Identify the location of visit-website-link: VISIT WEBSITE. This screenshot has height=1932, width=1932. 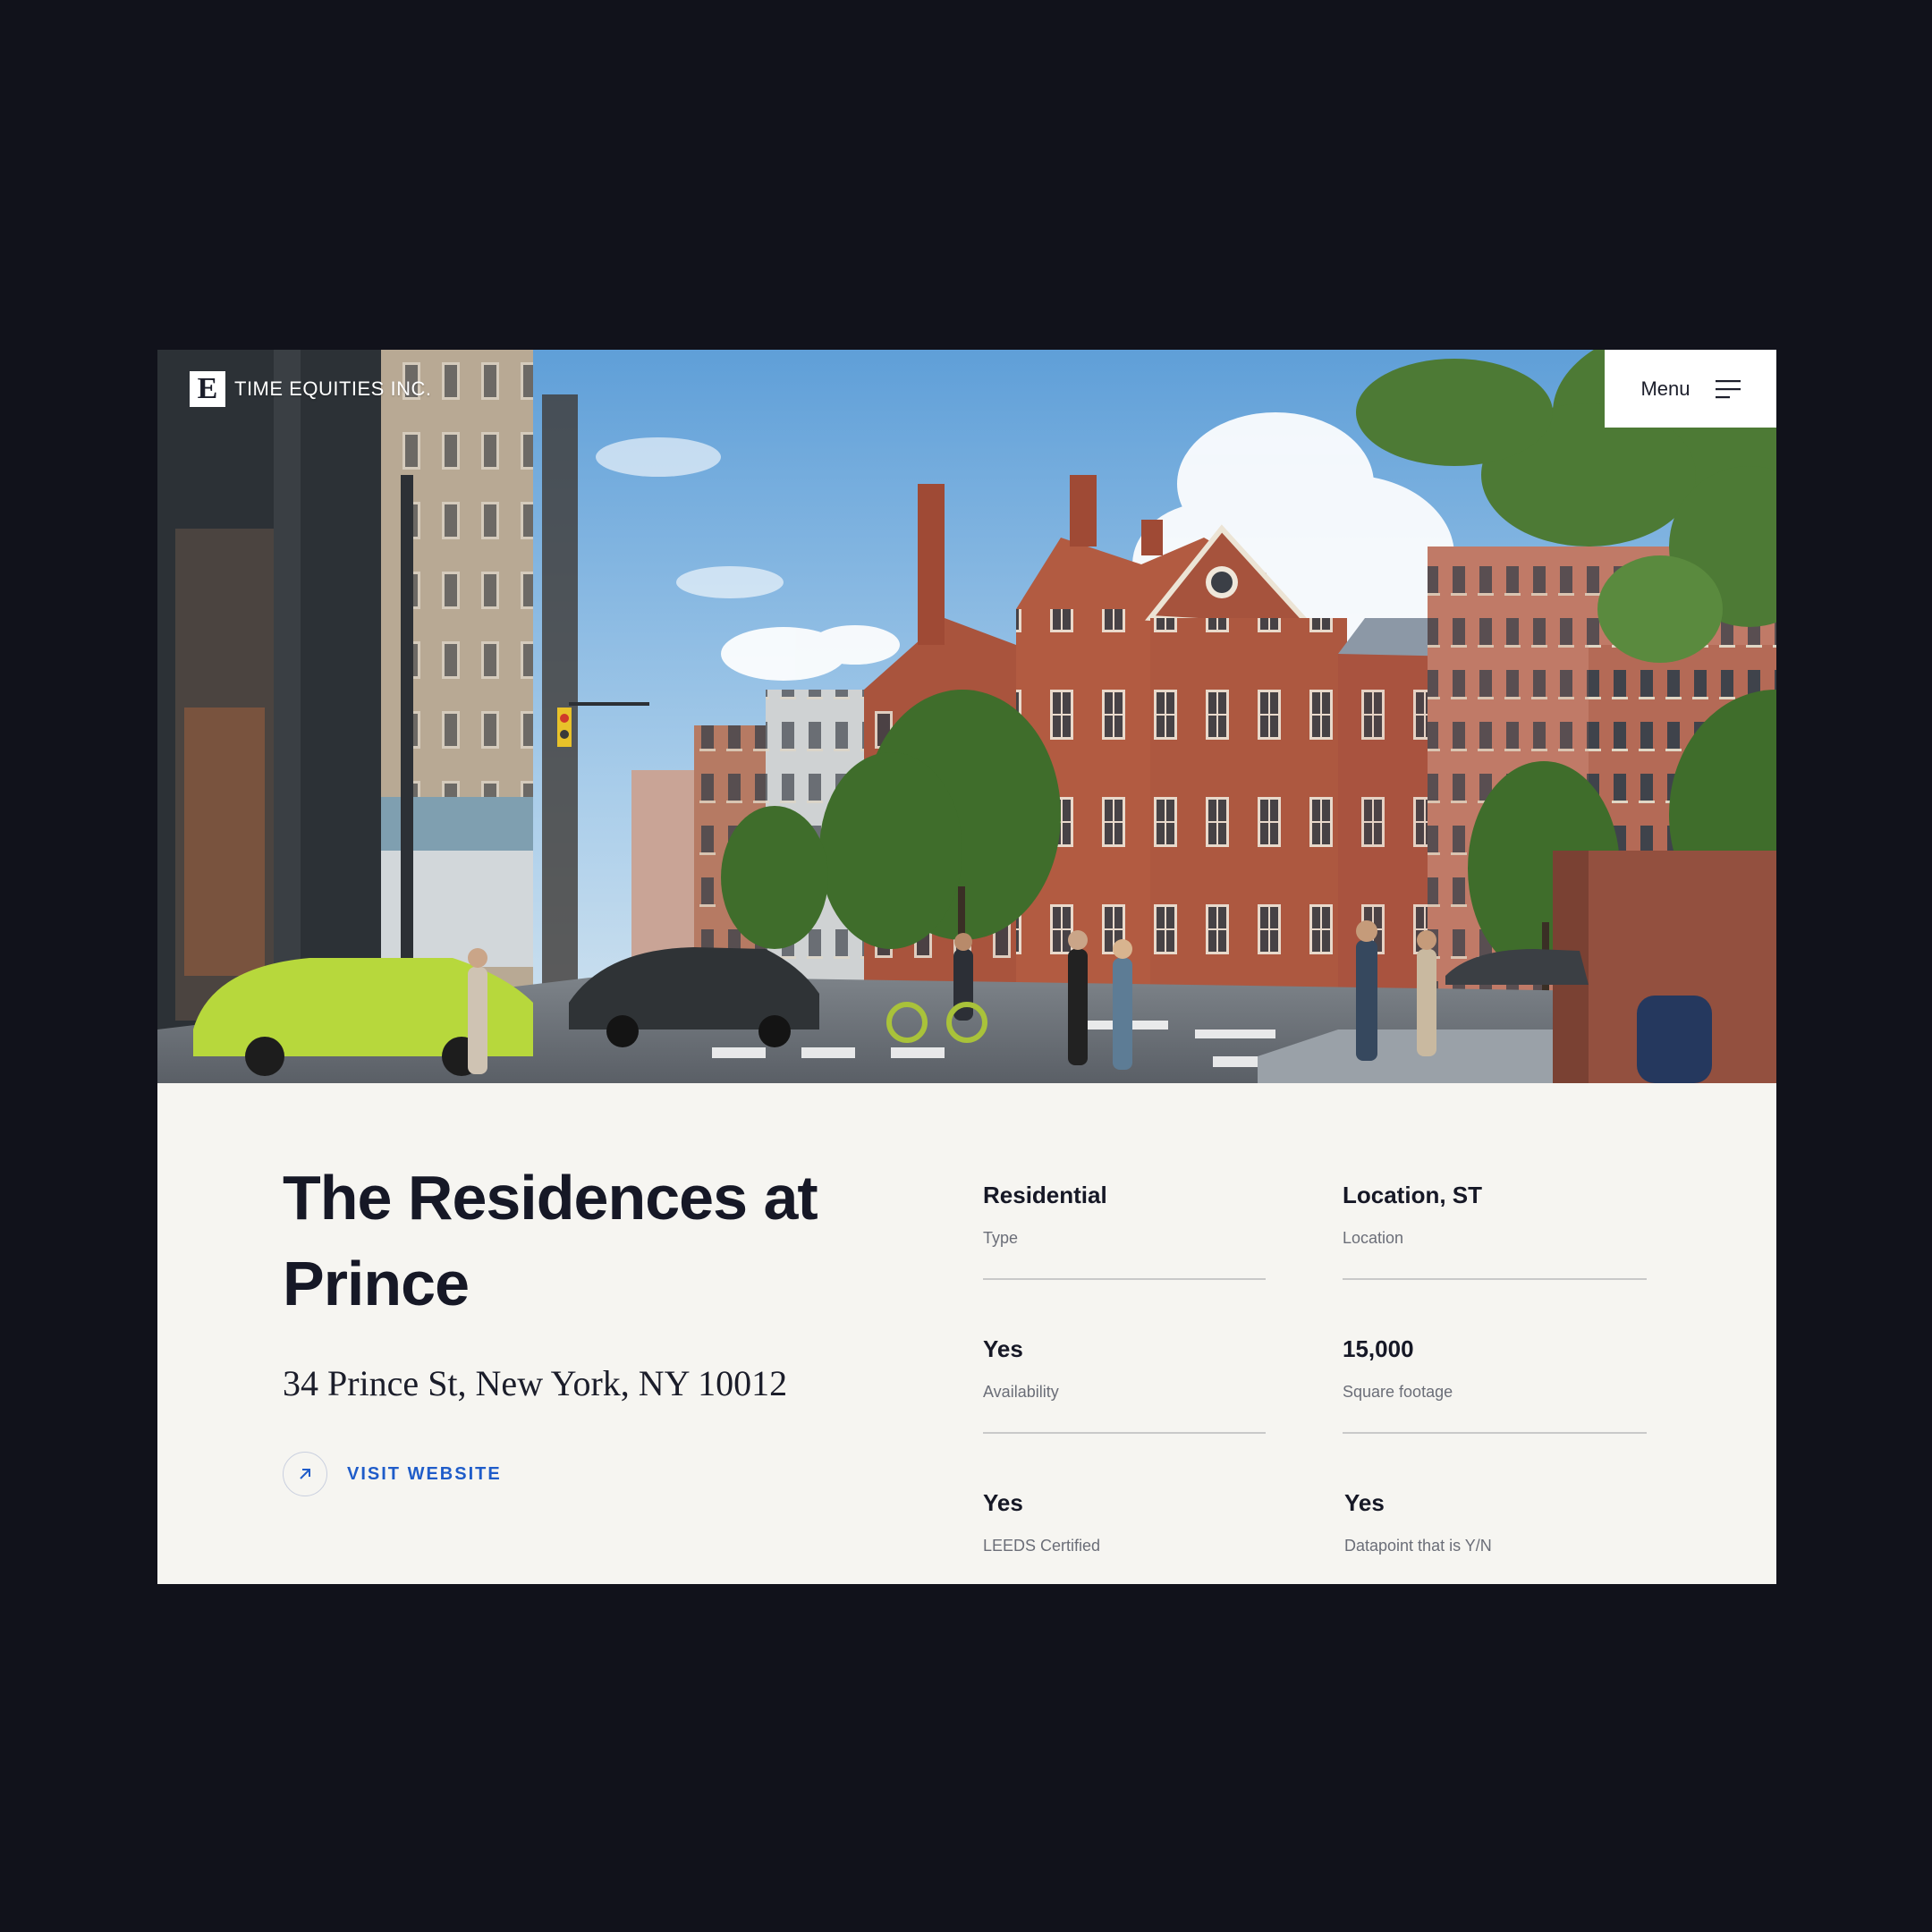
(392, 1474).